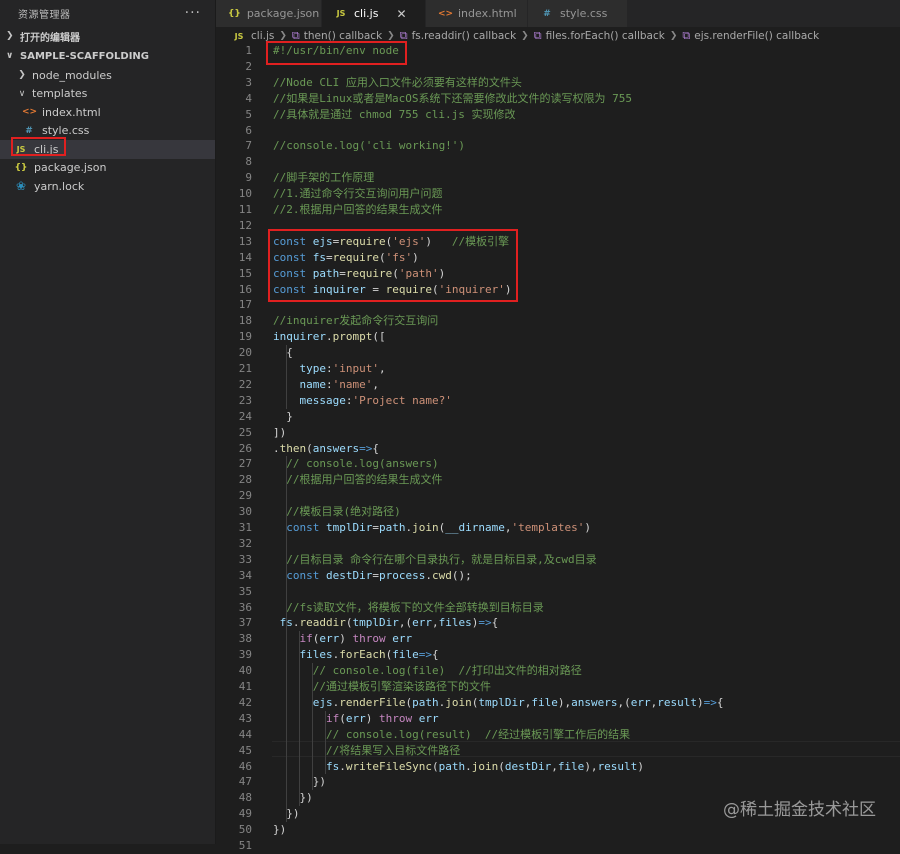 This screenshot has width=900, height=854. What do you see at coordinates (245, 512) in the screenshot?
I see `line-number: 30` at bounding box center [245, 512].